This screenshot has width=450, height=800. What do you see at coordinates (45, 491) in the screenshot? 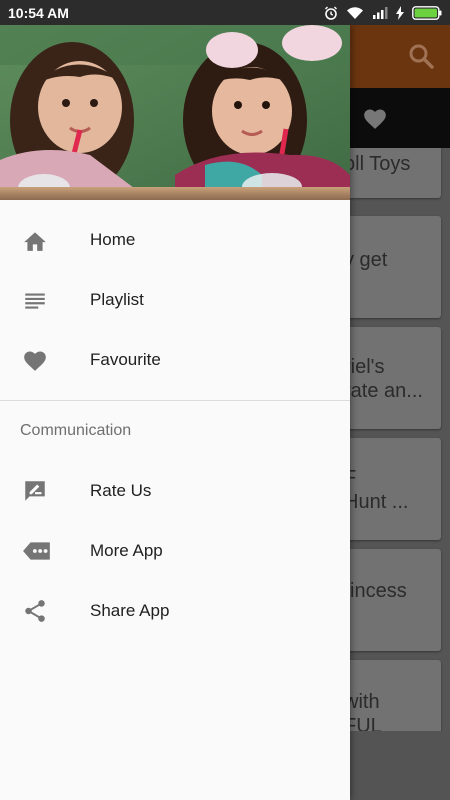
I see `rate-feedback-icon` at bounding box center [45, 491].